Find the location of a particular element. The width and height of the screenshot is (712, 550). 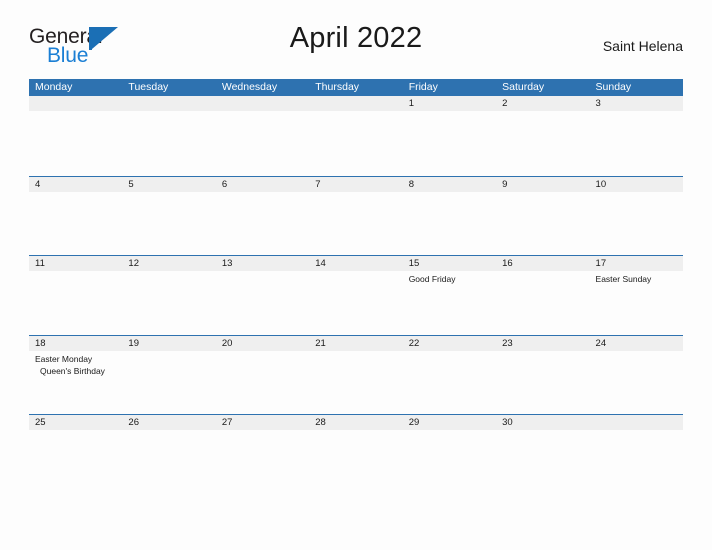

day-number: 13 is located at coordinates (262, 263).